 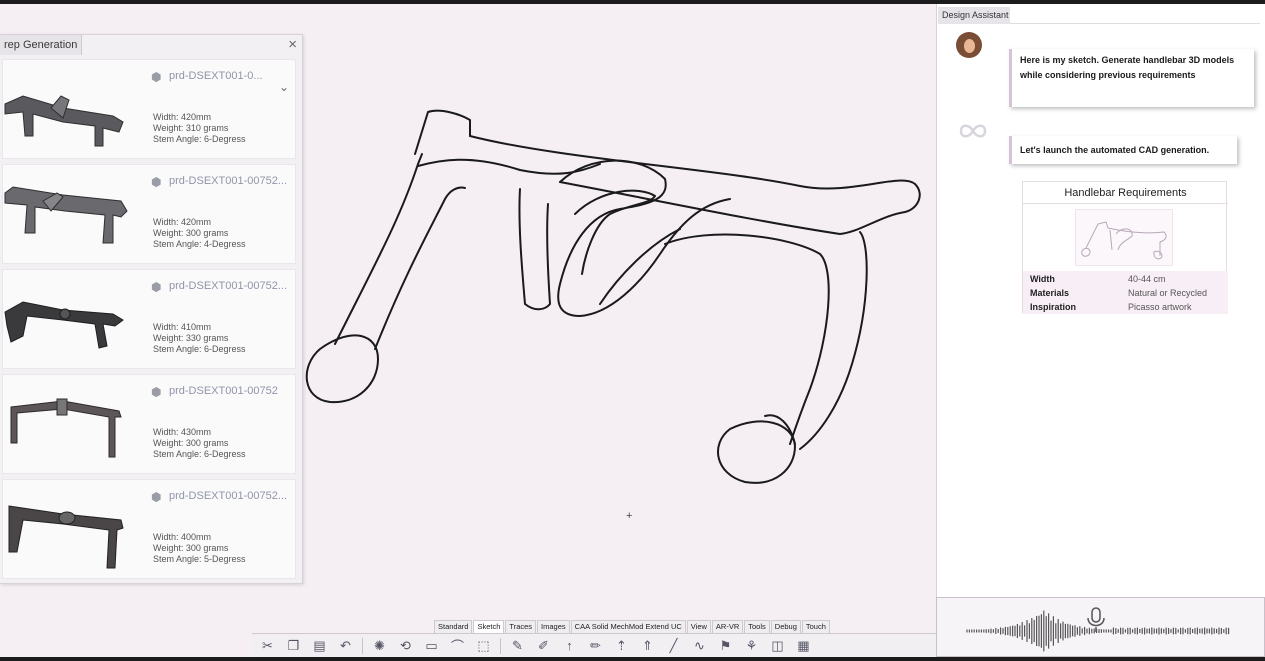 I want to click on paste-icon: ▤, so click(x=319, y=646).